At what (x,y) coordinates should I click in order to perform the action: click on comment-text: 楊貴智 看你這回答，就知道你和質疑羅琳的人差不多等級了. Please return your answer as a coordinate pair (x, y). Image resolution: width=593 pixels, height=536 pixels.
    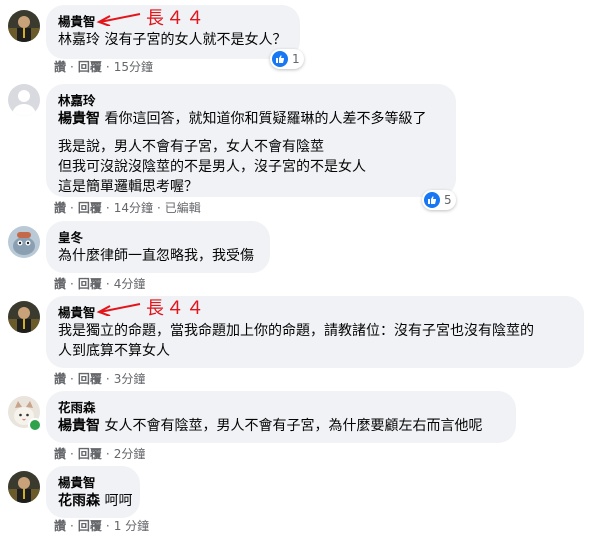
    Looking at the image, I should click on (242, 119).